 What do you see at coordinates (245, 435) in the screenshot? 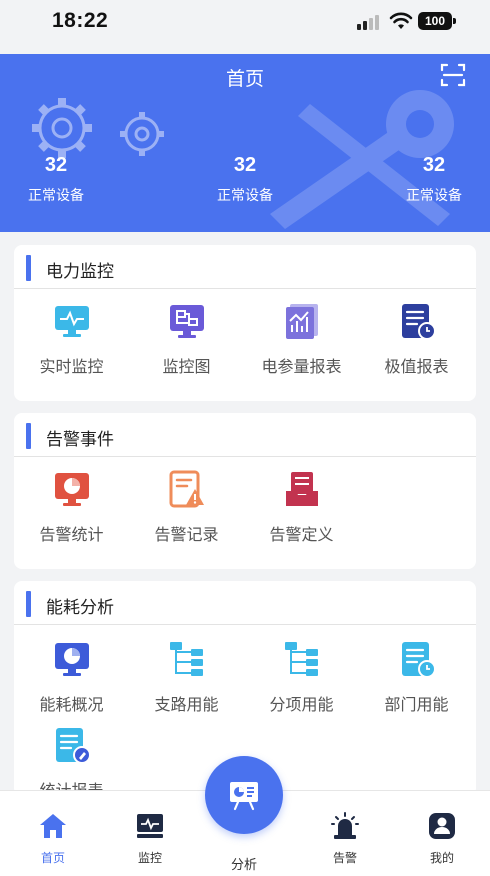
I see `section-header: 告警事件` at bounding box center [245, 435].